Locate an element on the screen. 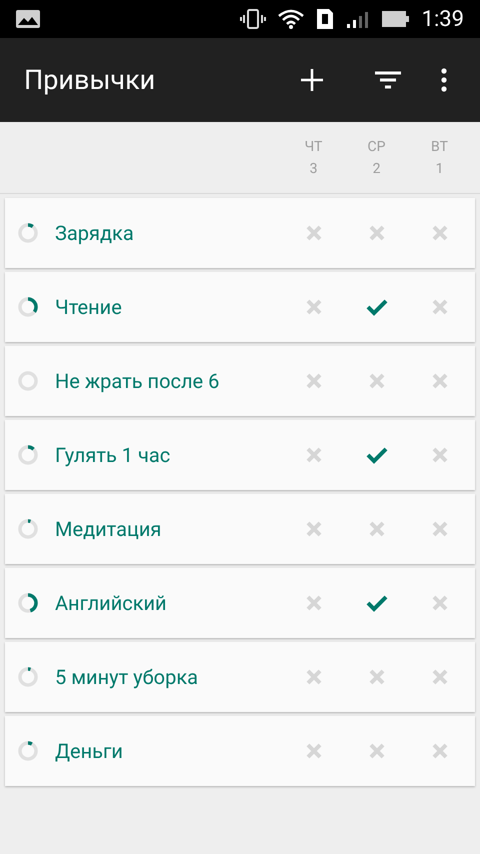  habit-card: Английский is located at coordinates (240, 603).